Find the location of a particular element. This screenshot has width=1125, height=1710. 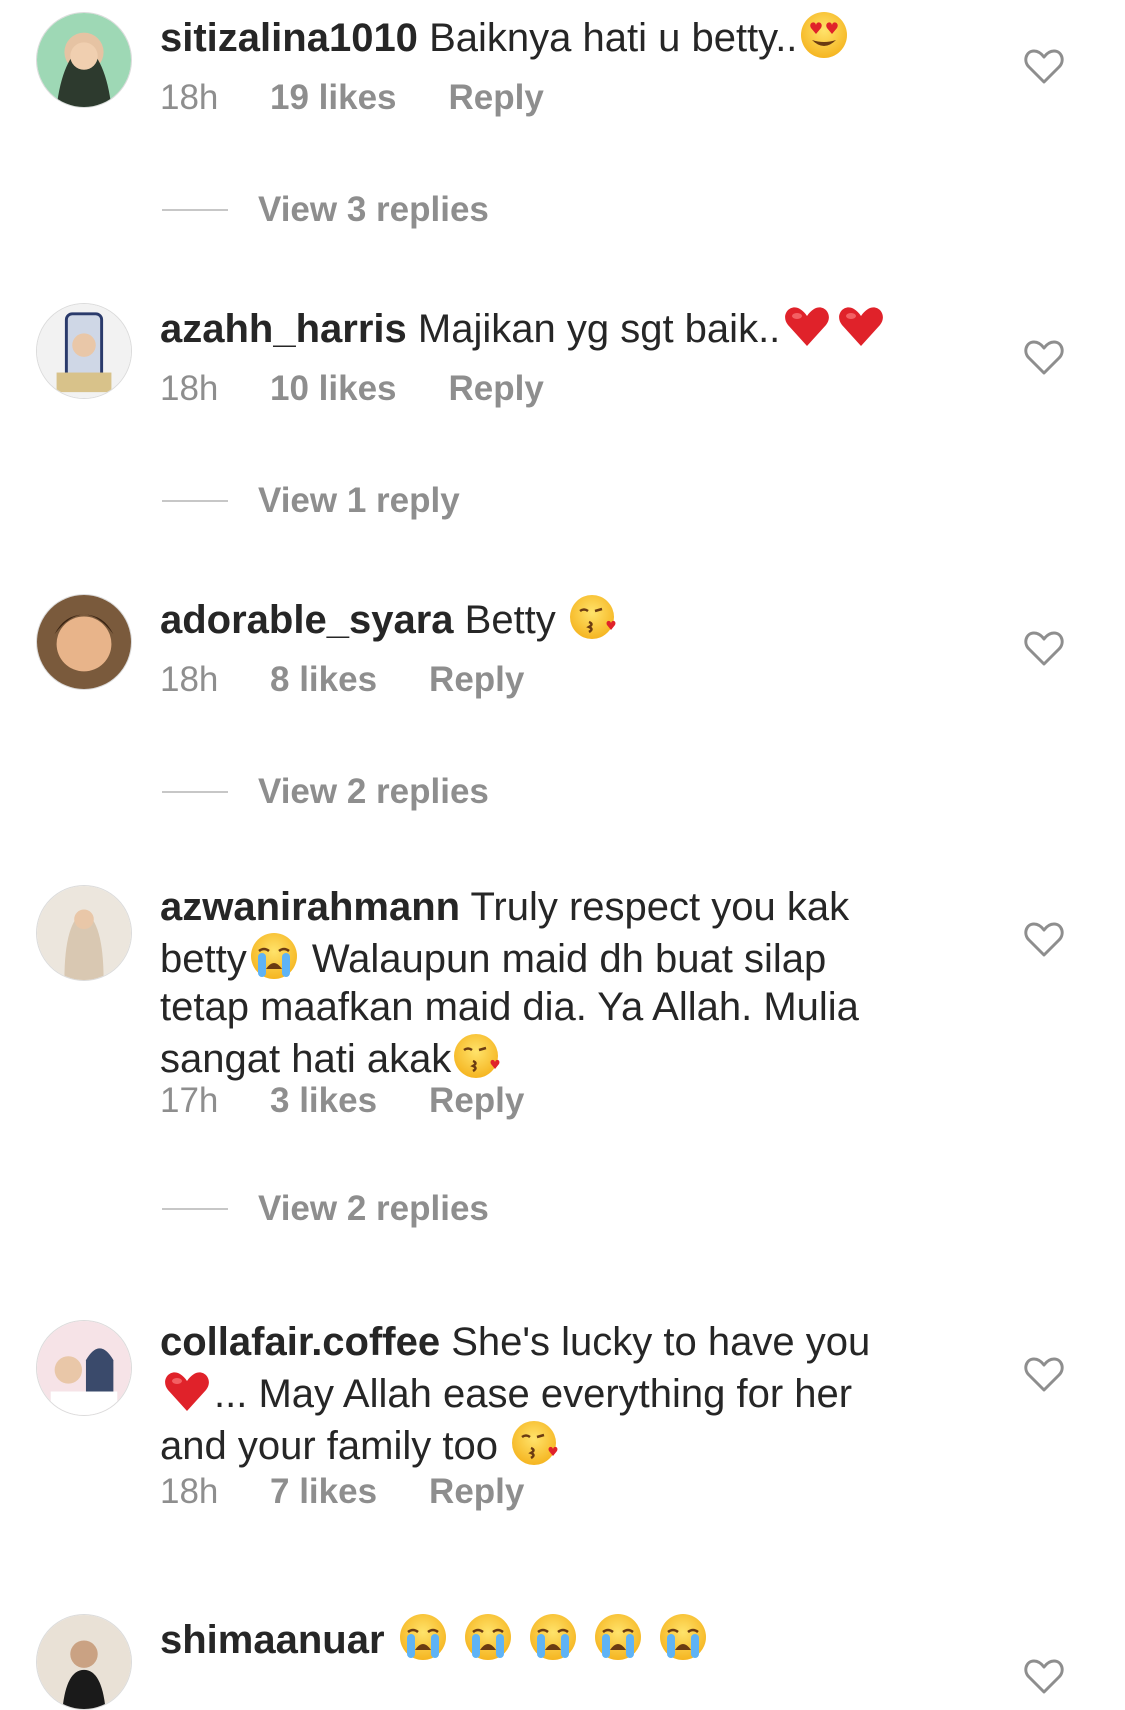

likes-count: 10 likes is located at coordinates (333, 389).